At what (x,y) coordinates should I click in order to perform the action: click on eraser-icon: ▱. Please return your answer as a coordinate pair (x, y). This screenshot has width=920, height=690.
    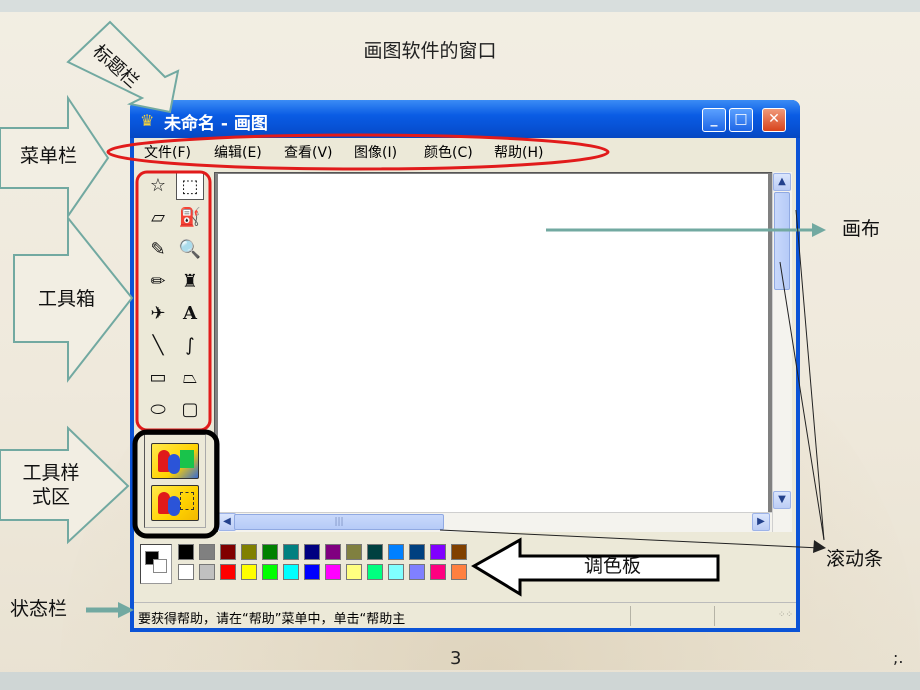
    Looking at the image, I should click on (158, 218).